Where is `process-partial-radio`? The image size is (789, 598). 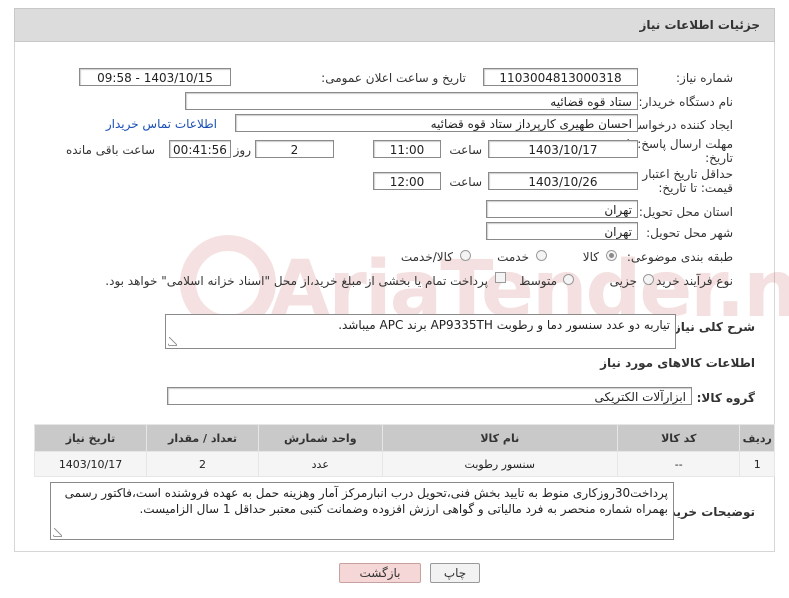
process-partial-radio is located at coordinates (648, 279).